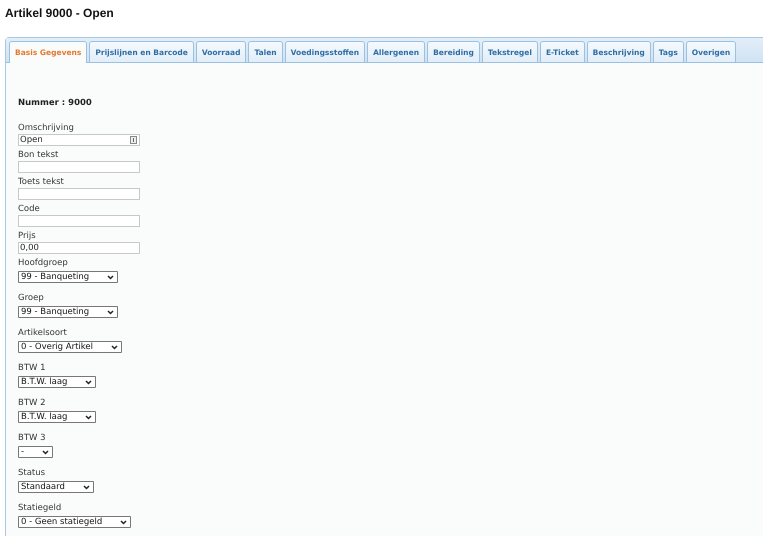 The width and height of the screenshot is (763, 536). Describe the element at coordinates (32, 403) in the screenshot. I see `field-label: BTW 2` at that location.